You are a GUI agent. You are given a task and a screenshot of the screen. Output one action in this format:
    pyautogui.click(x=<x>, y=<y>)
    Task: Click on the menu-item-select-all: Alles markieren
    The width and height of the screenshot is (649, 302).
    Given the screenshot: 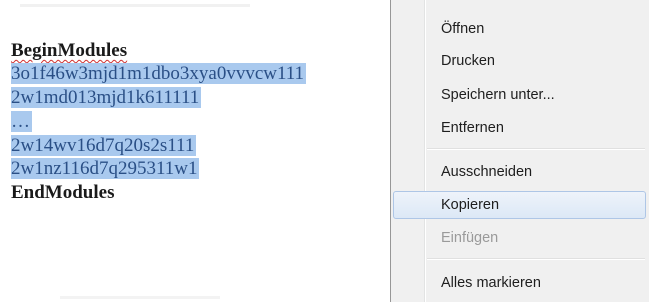 What is the action you would take?
    pyautogui.click(x=519, y=283)
    